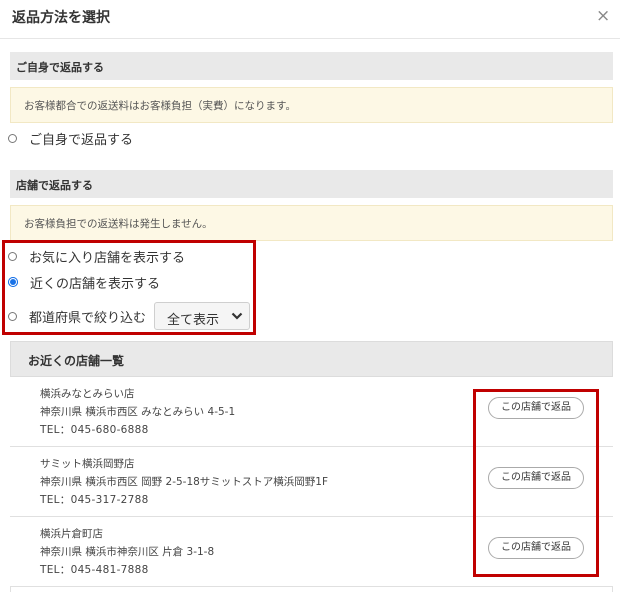 The height and width of the screenshot is (592, 620). Describe the element at coordinates (94, 500) in the screenshot. I see `store-tel: TEL：045-317-2788` at that location.